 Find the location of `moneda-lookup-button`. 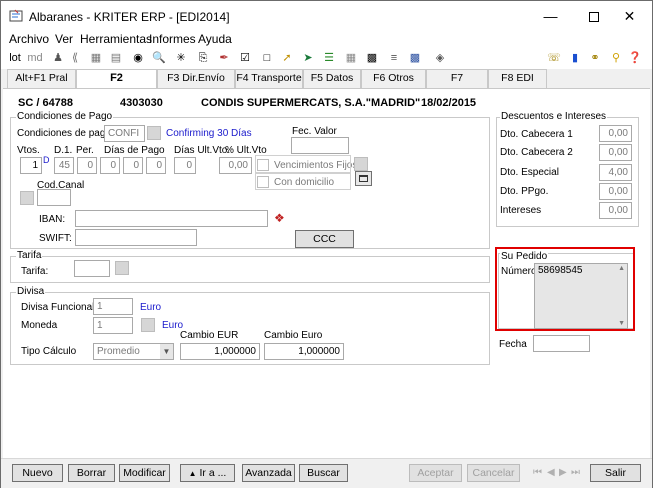

moneda-lookup-button is located at coordinates (148, 325).